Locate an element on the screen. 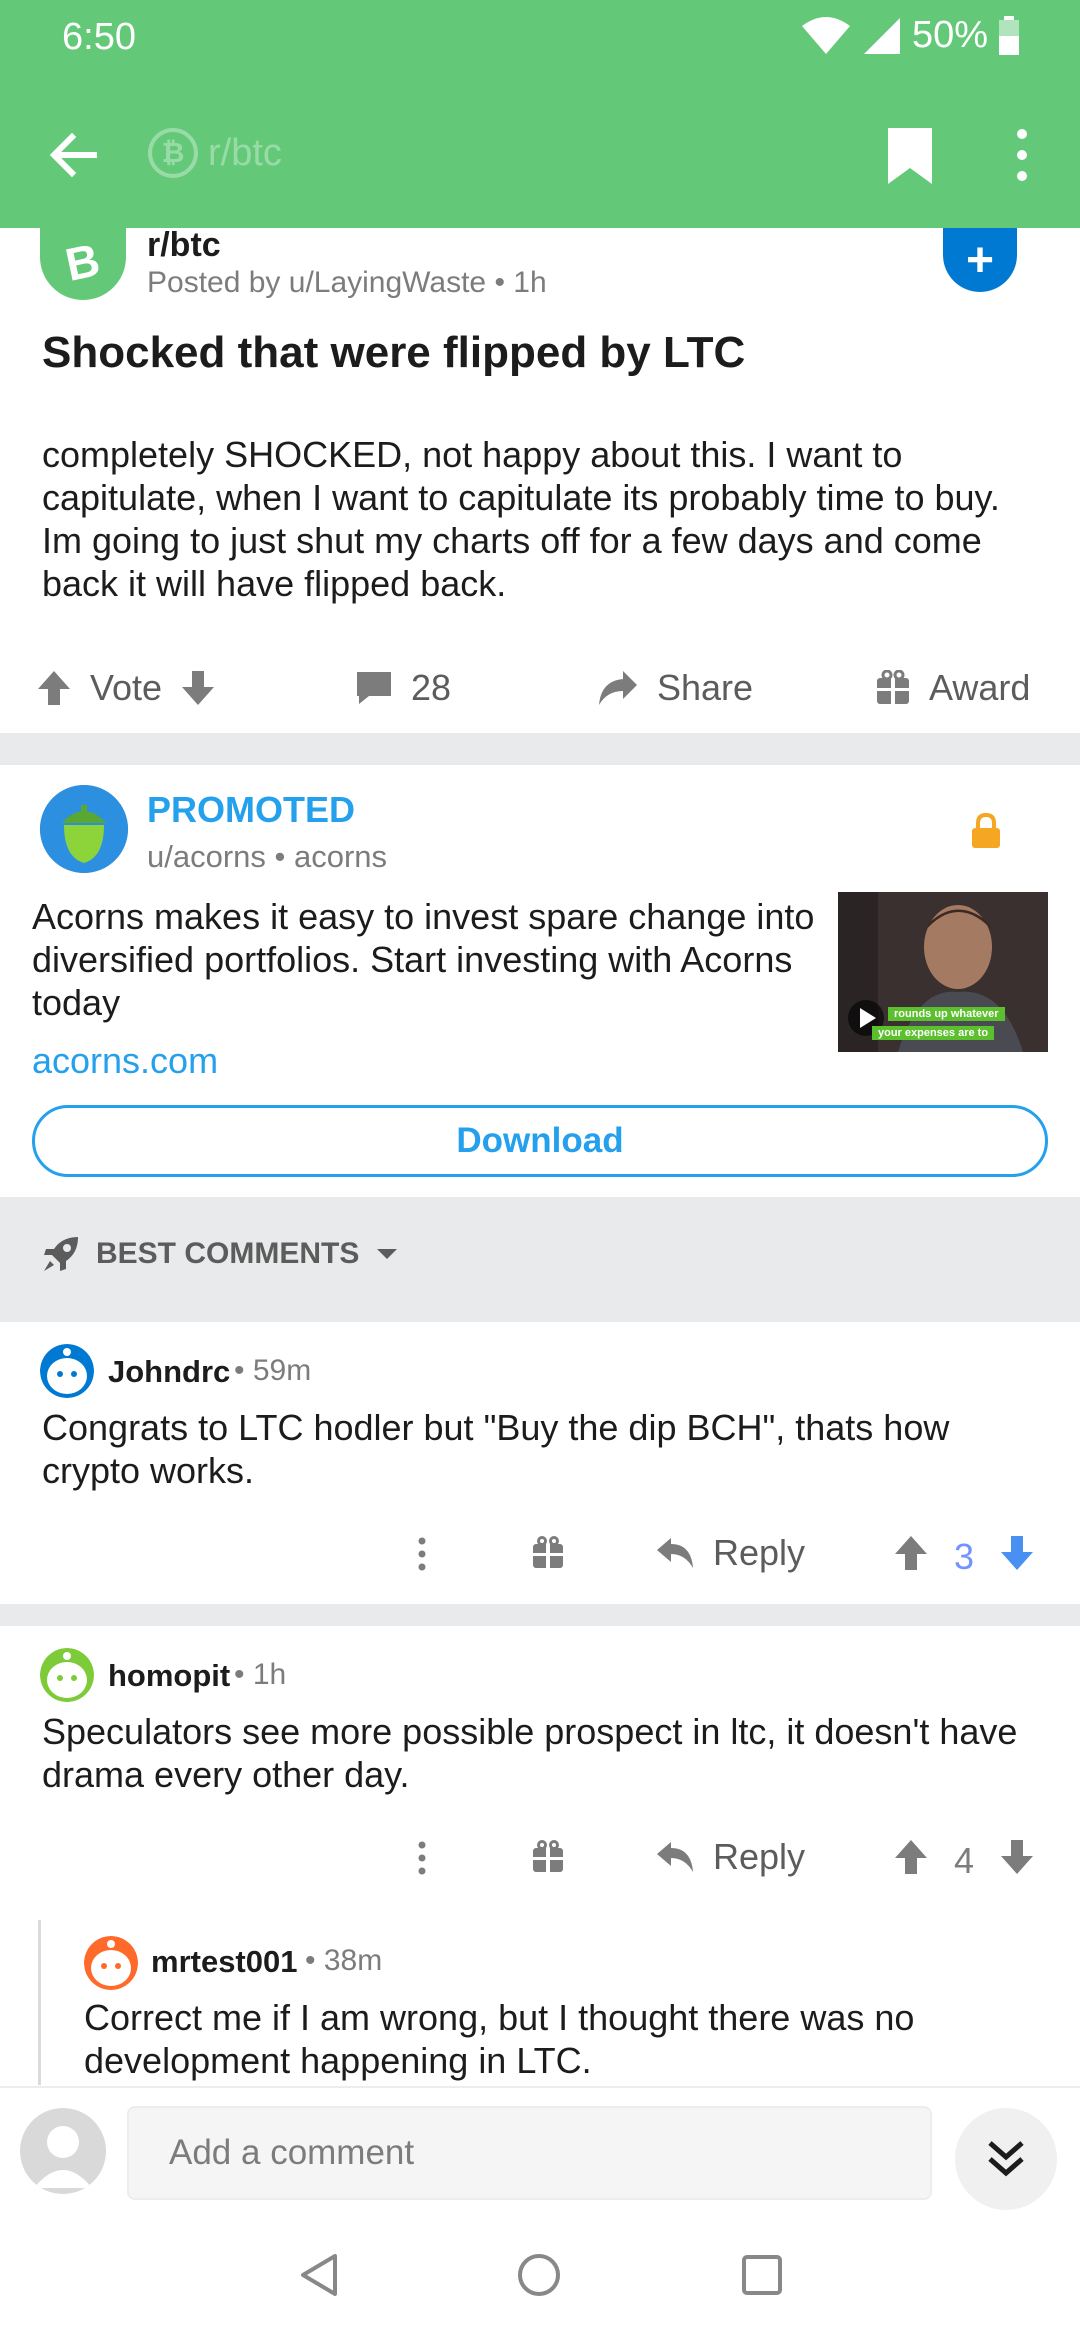  share-label: Share is located at coordinates (705, 687).